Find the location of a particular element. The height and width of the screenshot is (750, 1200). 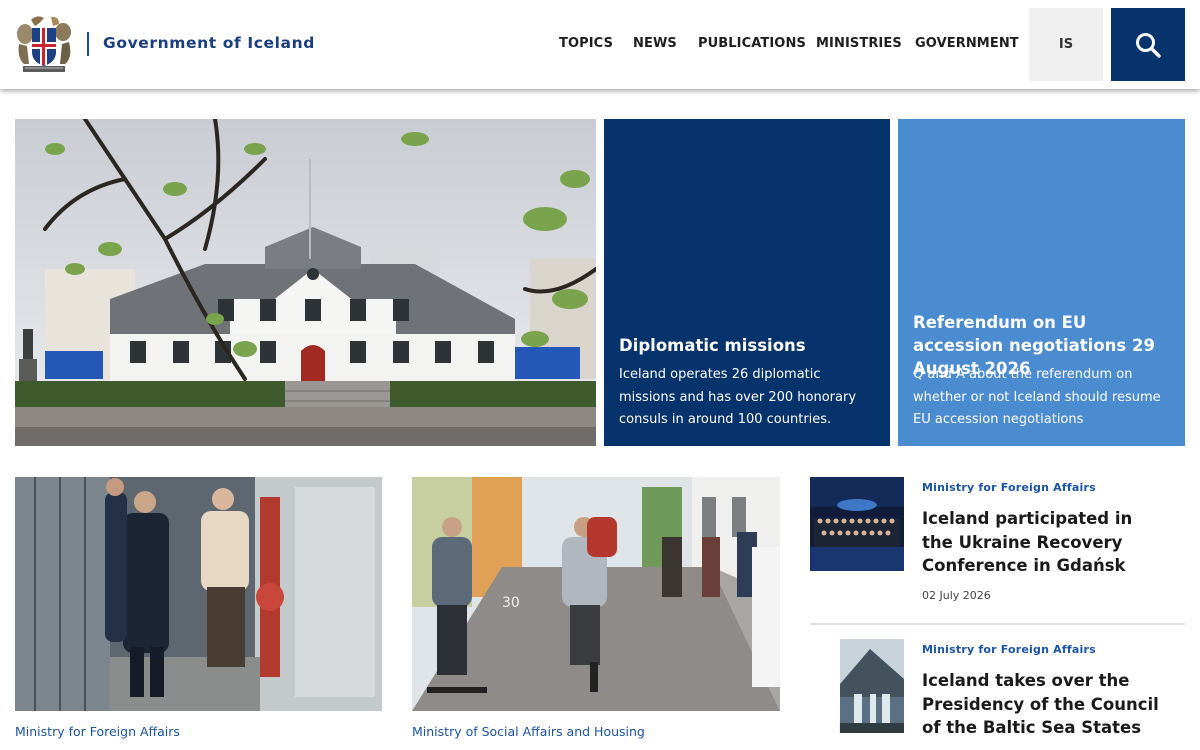

coat-of-arms-icon is located at coordinates (44, 45).